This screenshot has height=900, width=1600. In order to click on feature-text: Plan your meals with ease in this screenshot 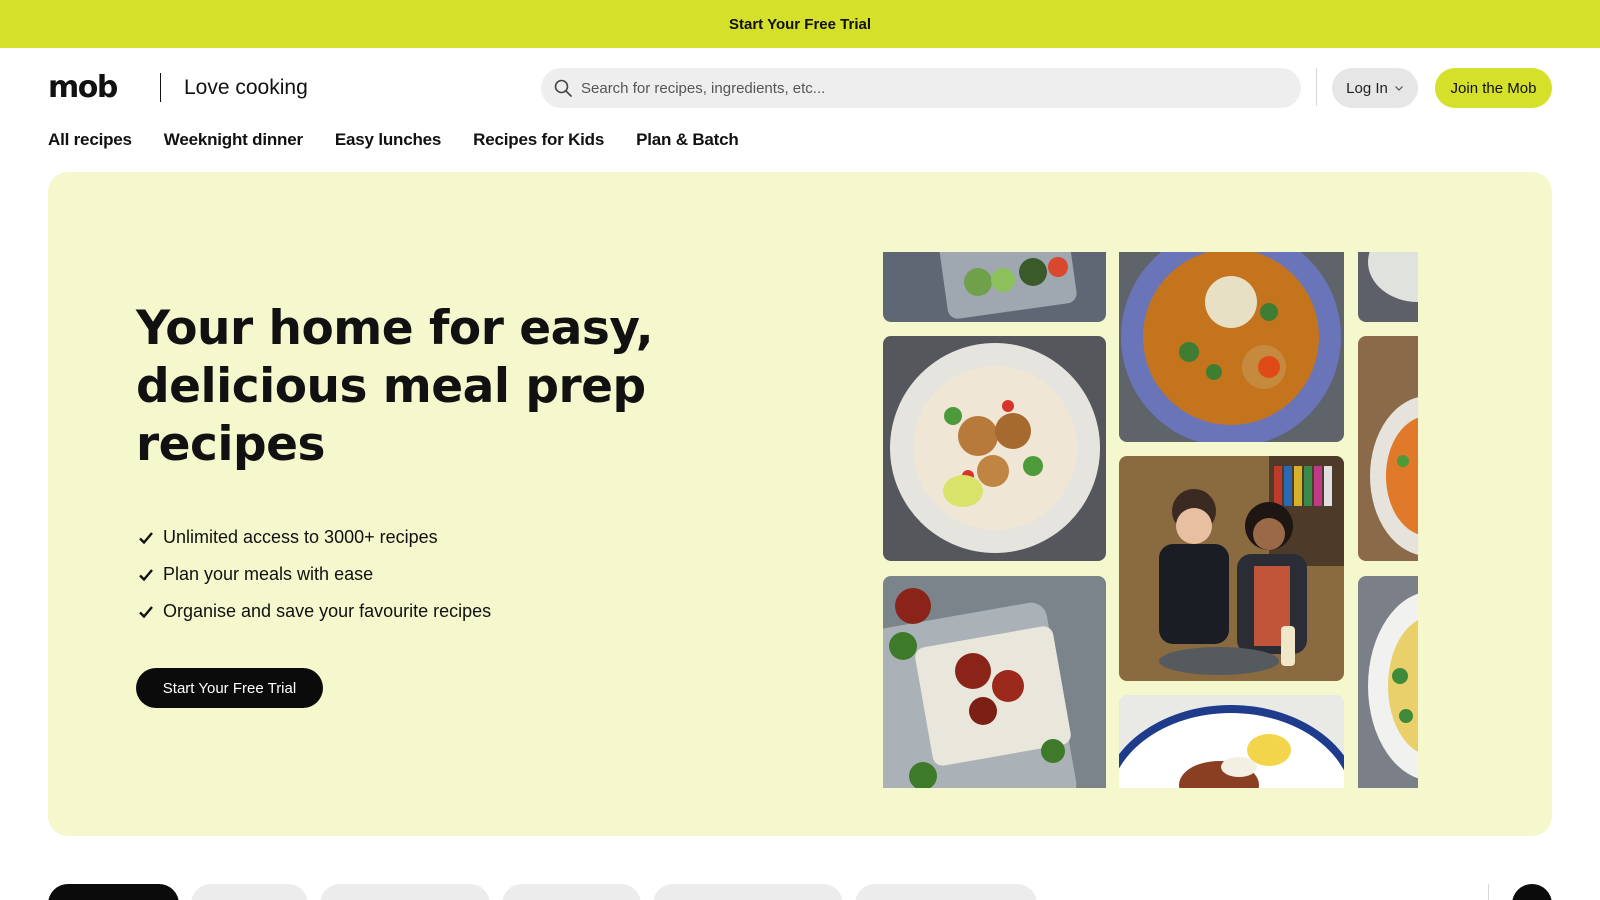, I will do `click(268, 574)`.